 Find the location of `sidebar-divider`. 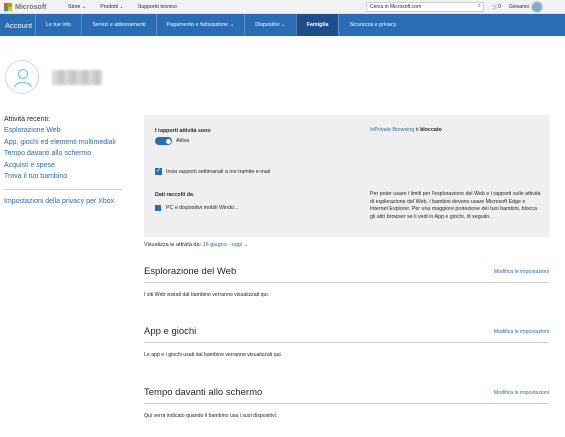

sidebar-divider is located at coordinates (63, 189).